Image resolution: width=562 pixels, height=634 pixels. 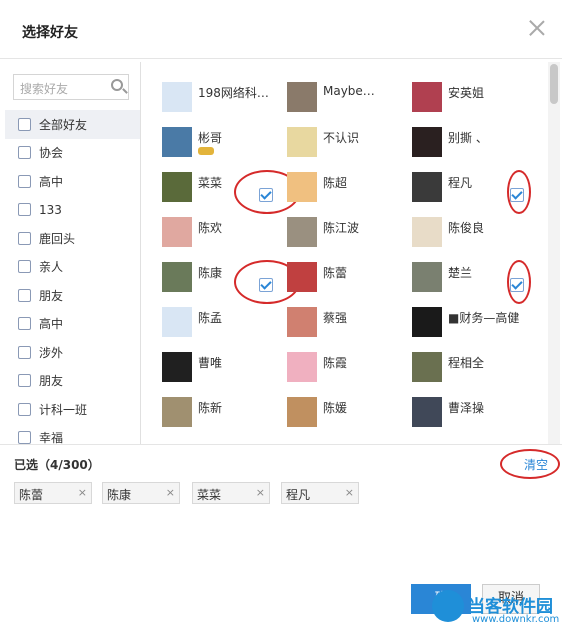 What do you see at coordinates (231, 493) in the screenshot?
I see `selected-chip: 菜菜 ×` at bounding box center [231, 493].